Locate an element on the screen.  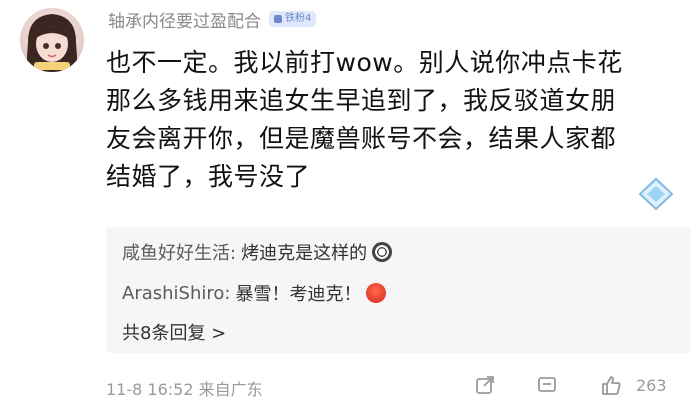
reply-text: 暴雪！考迪克！ is located at coordinates (298, 294).